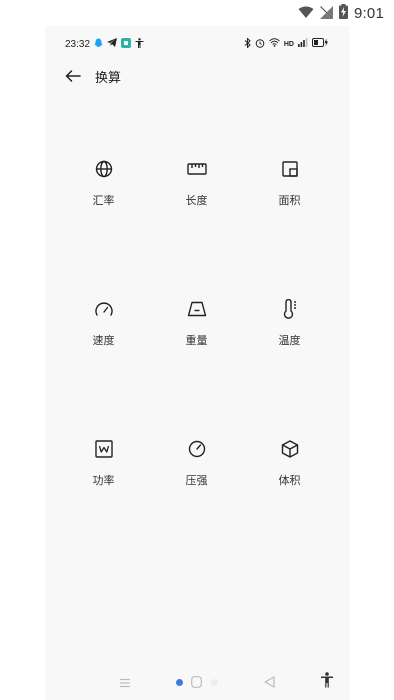 The height and width of the screenshot is (700, 394). Describe the element at coordinates (197, 44) in the screenshot. I see `inner-status-bar: 23:32 HD` at that location.